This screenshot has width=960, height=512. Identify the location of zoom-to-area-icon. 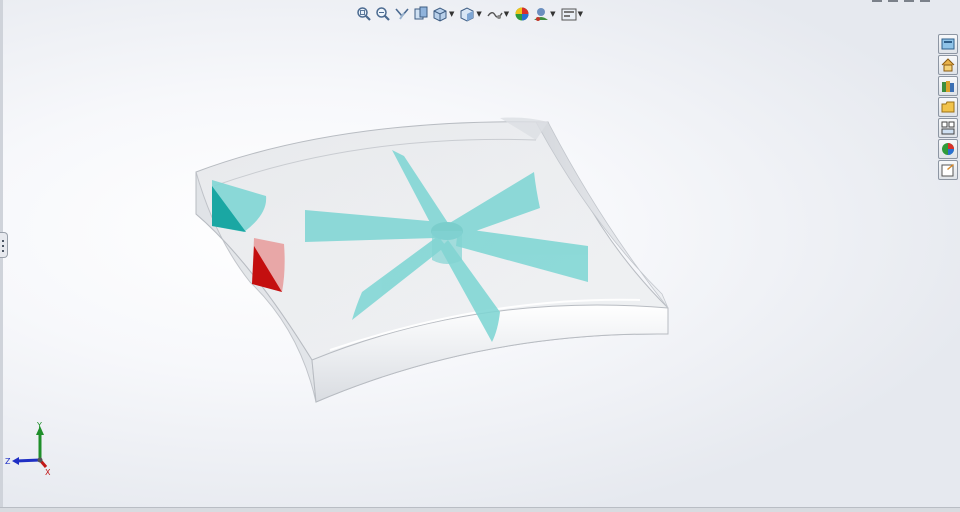
(383, 14).